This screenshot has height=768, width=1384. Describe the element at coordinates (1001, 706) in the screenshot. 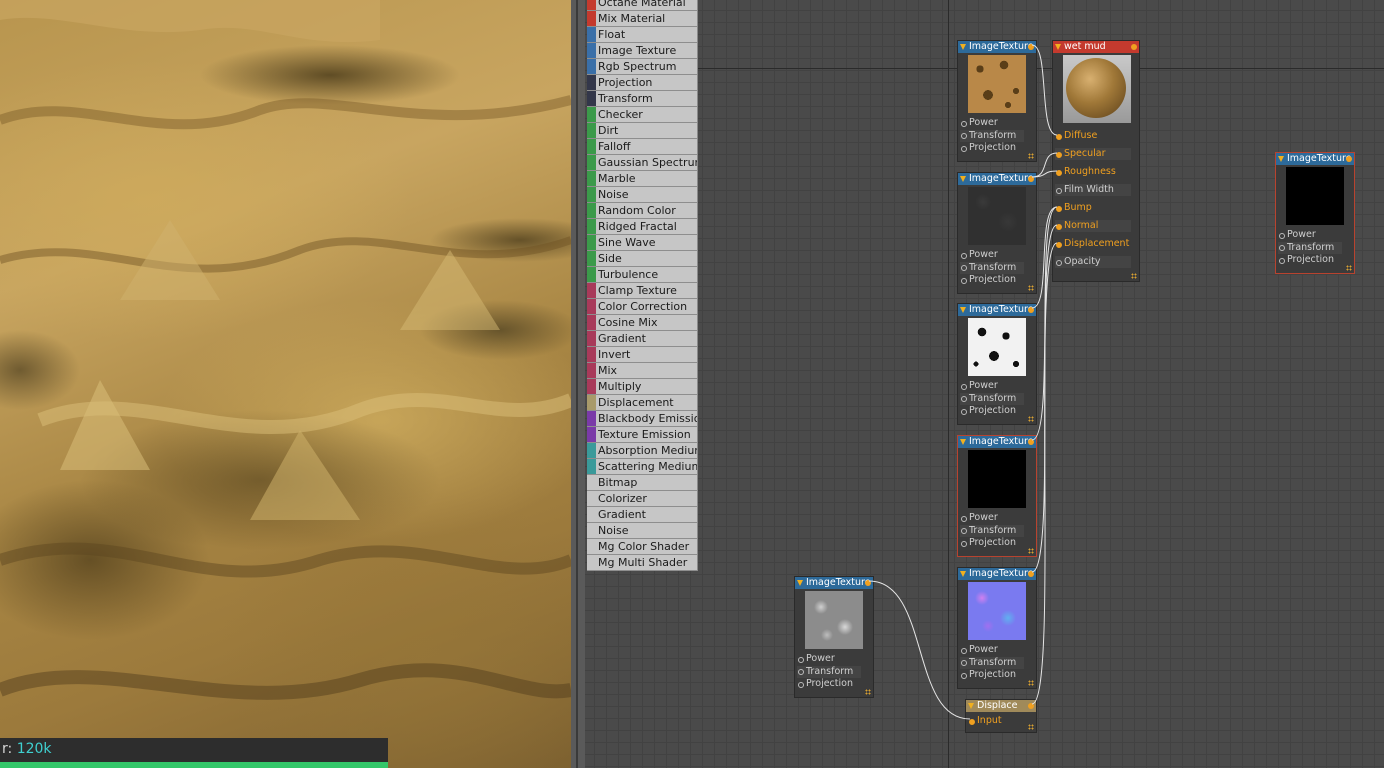

I see `displace-node-header: Displace` at that location.